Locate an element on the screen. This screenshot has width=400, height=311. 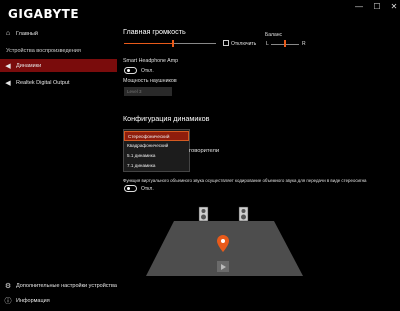
front-left-speaker is located at coordinates (203, 214).